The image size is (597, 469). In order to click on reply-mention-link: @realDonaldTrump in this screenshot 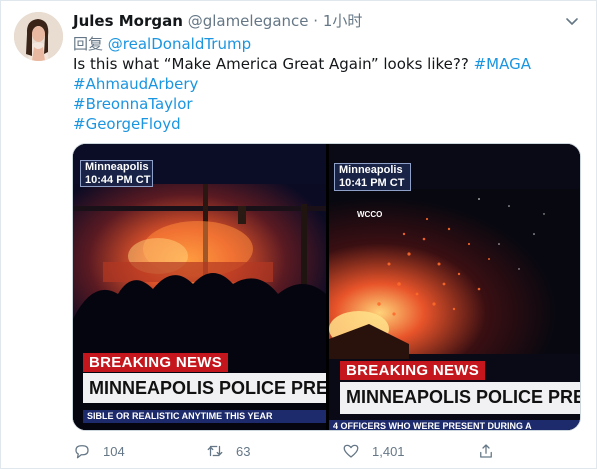, I will do `click(179, 44)`.